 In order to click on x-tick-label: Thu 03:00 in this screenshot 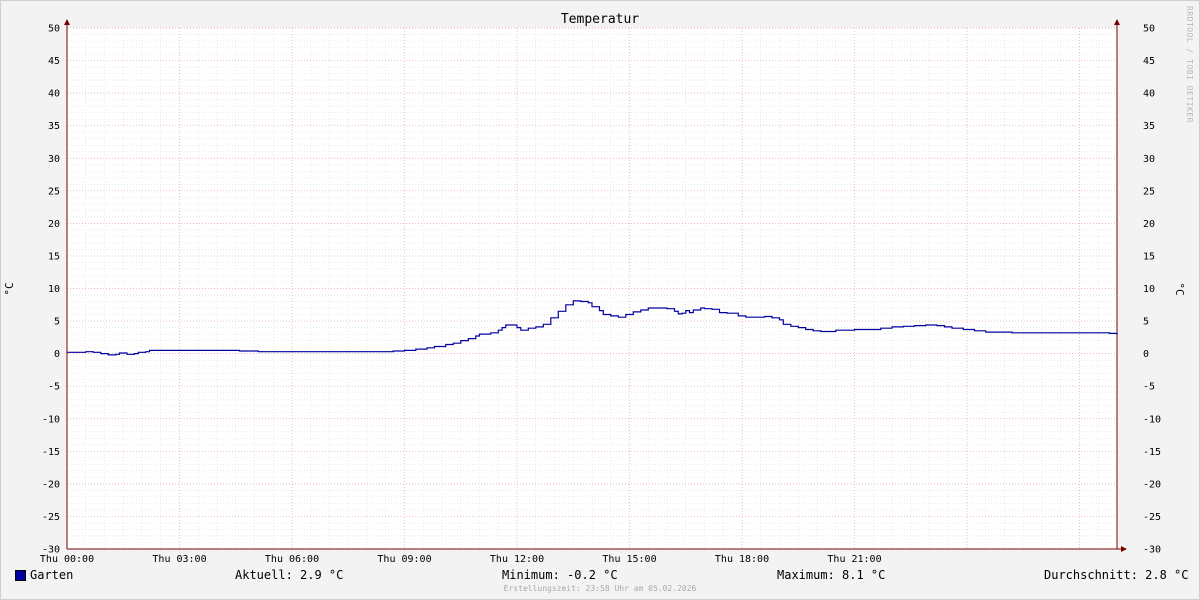, I will do `click(179, 559)`.